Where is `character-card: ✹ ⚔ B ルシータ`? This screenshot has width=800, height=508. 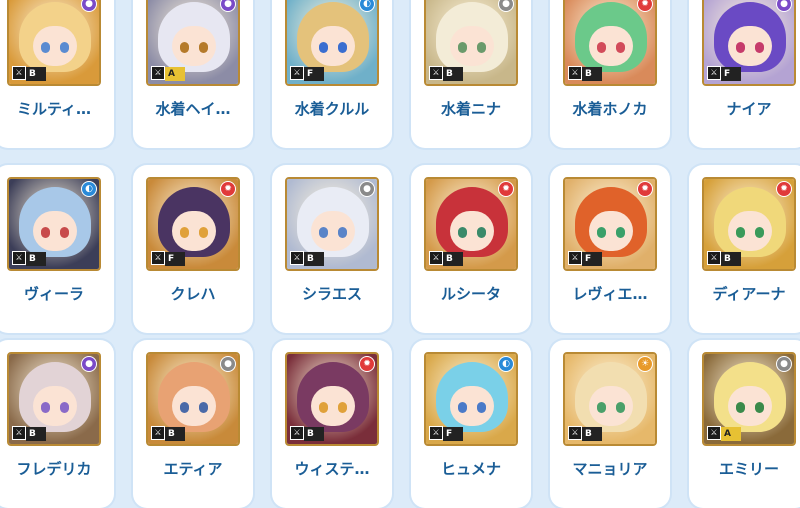
character-card: ✹ ⚔ B ルシータ is located at coordinates (471, 249).